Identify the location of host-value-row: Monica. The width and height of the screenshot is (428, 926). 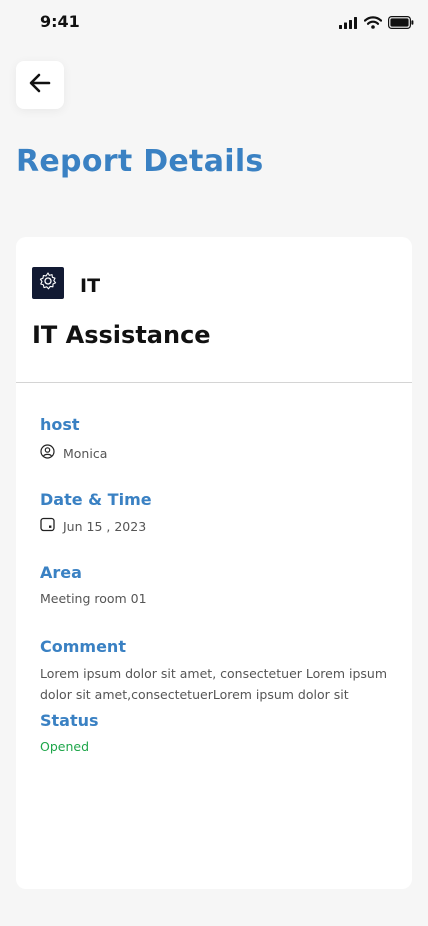
(73, 453).